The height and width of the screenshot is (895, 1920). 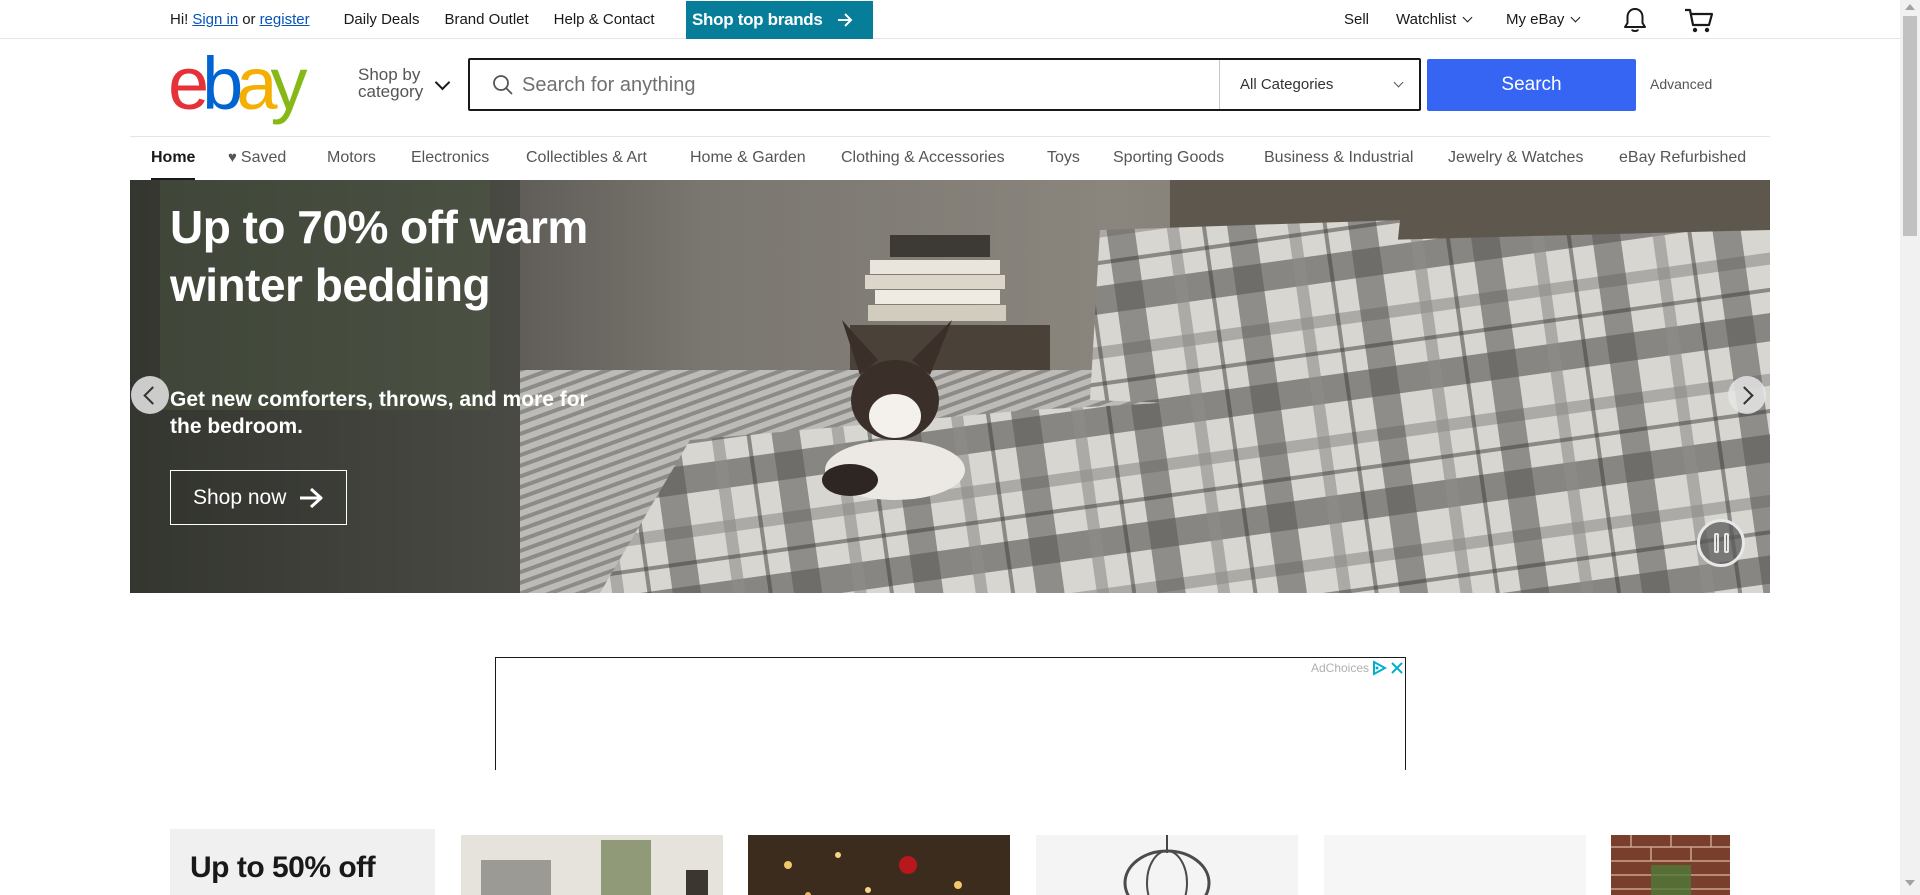 What do you see at coordinates (1681, 84) in the screenshot?
I see `advanced-search-link: Advanced` at bounding box center [1681, 84].